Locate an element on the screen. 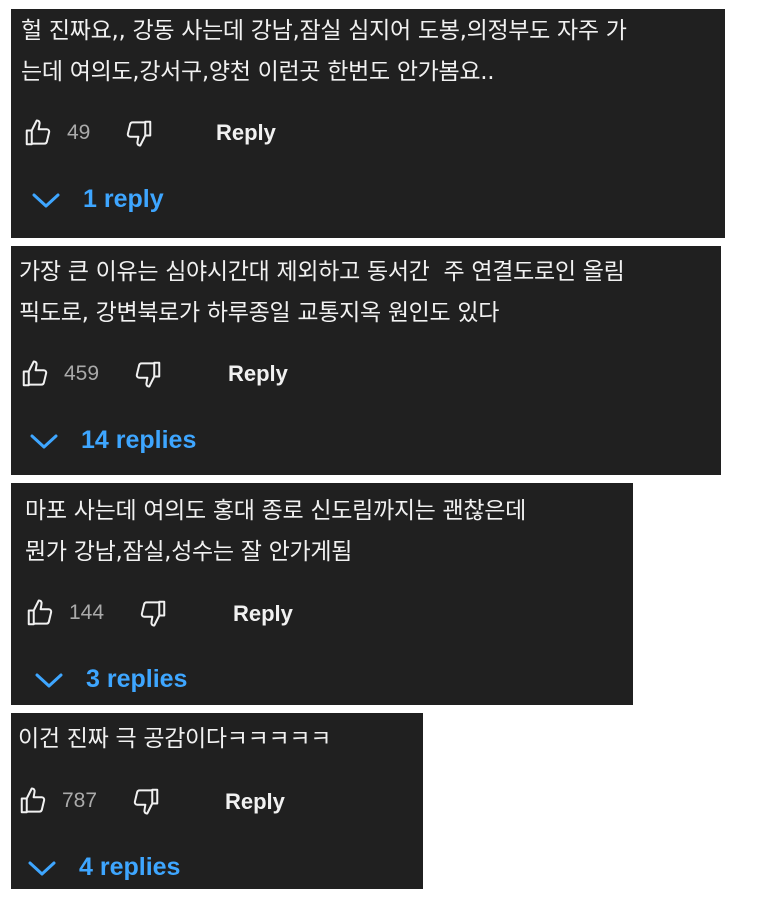 The width and height of the screenshot is (767, 911). comment-actions: 459 is located at coordinates (91, 374).